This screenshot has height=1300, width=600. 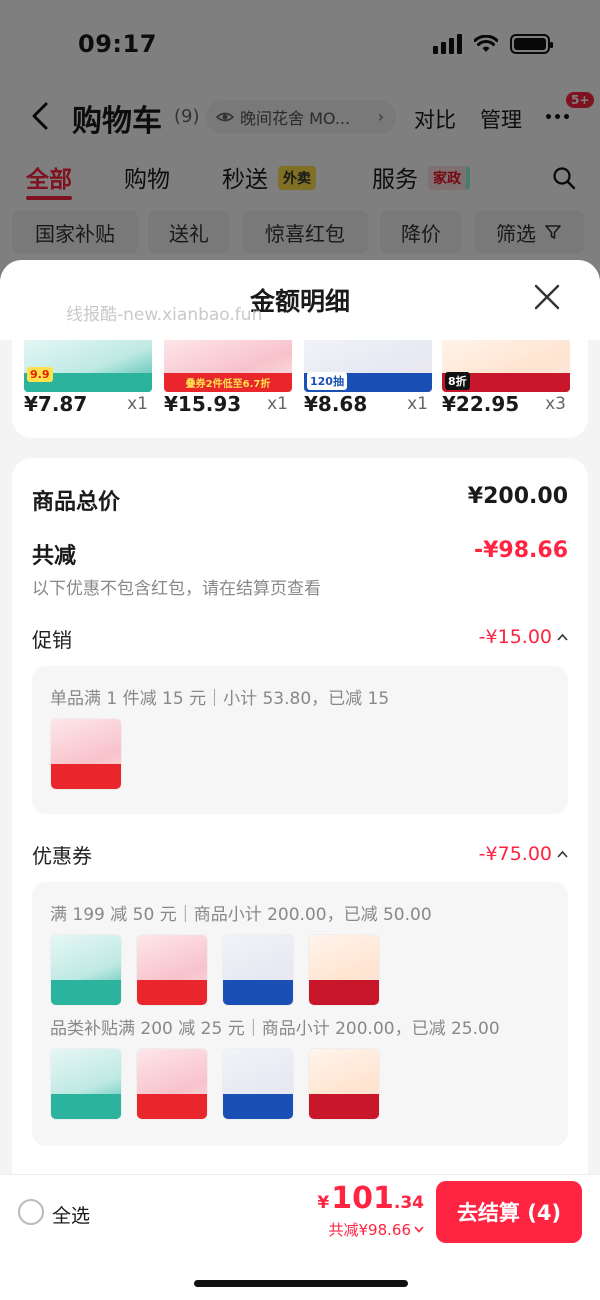 I want to click on coupon-detail-1: 满 199 减 50 元｜商品小计 200.00，已减 50.00, so click(x=241, y=915).